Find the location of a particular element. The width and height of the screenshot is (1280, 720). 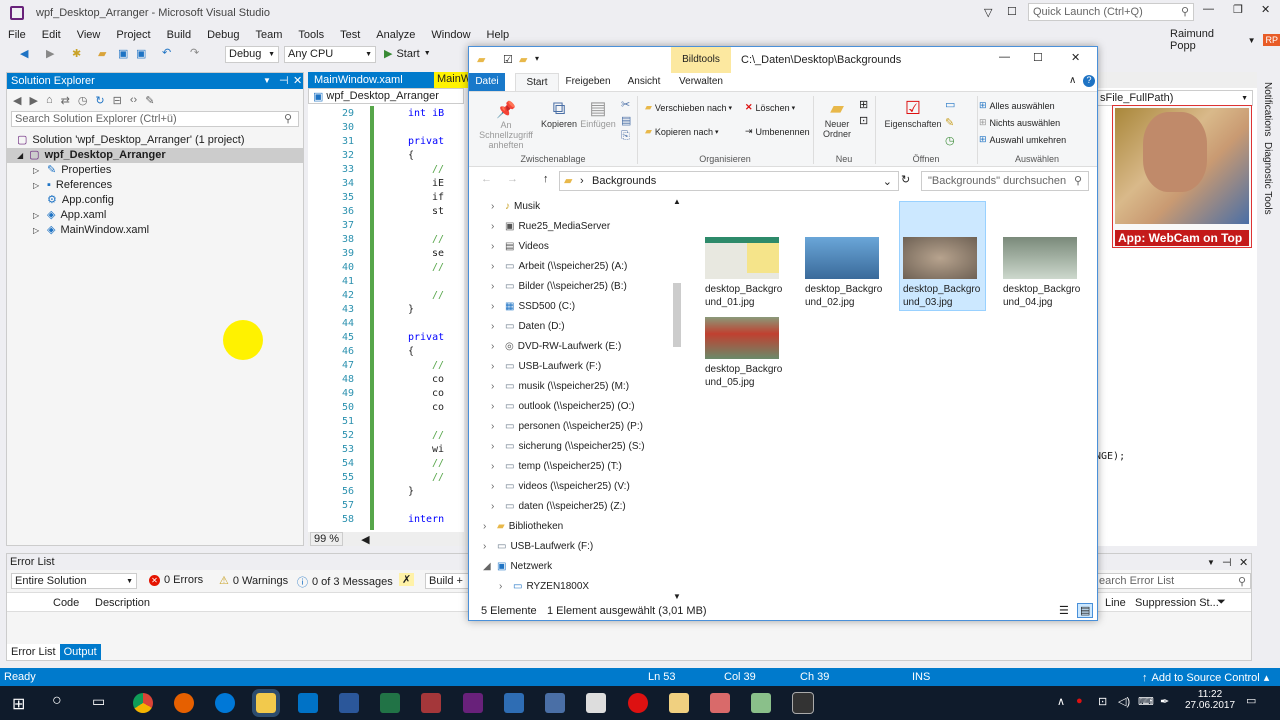

filter-icon: ✗ is located at coordinates (407, 579).